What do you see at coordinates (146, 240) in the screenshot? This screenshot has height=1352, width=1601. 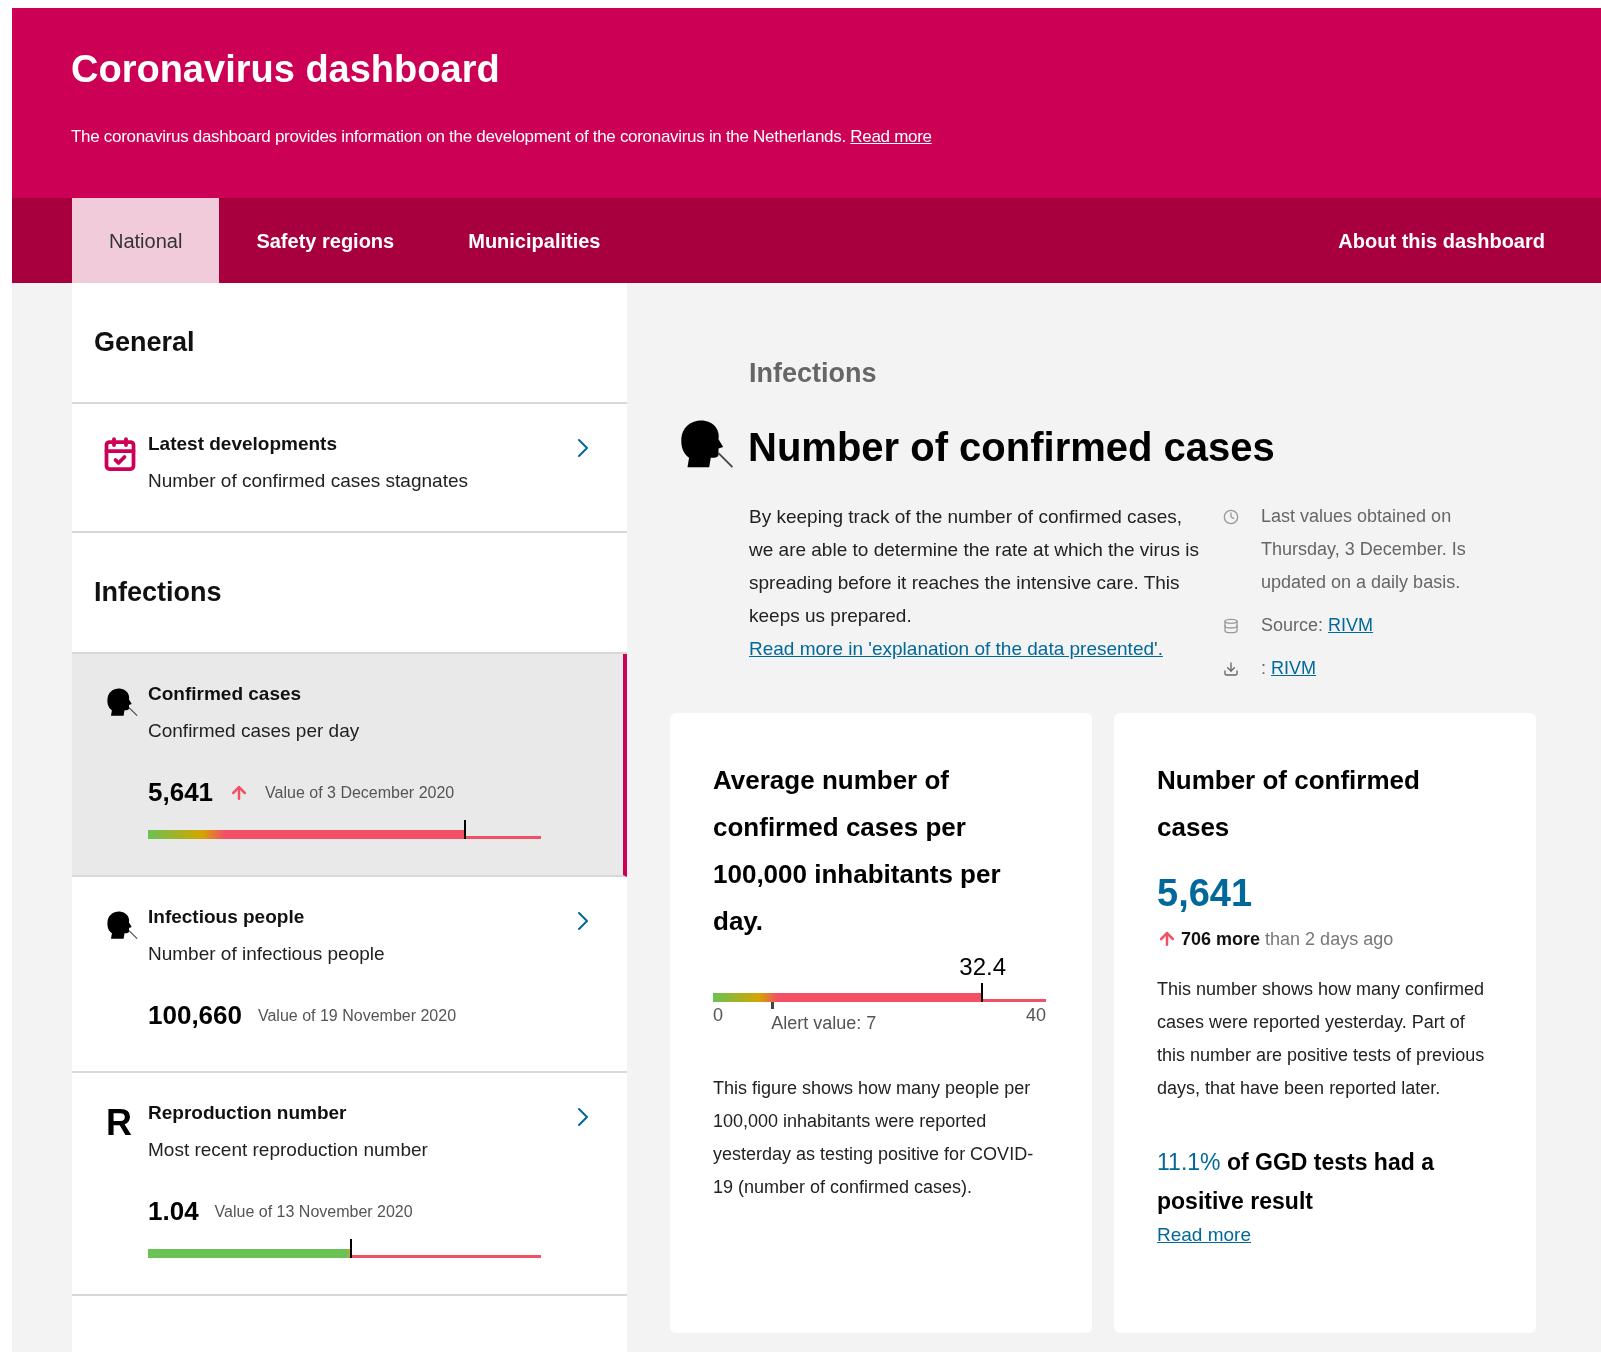 I see `nav-tab: National` at bounding box center [146, 240].